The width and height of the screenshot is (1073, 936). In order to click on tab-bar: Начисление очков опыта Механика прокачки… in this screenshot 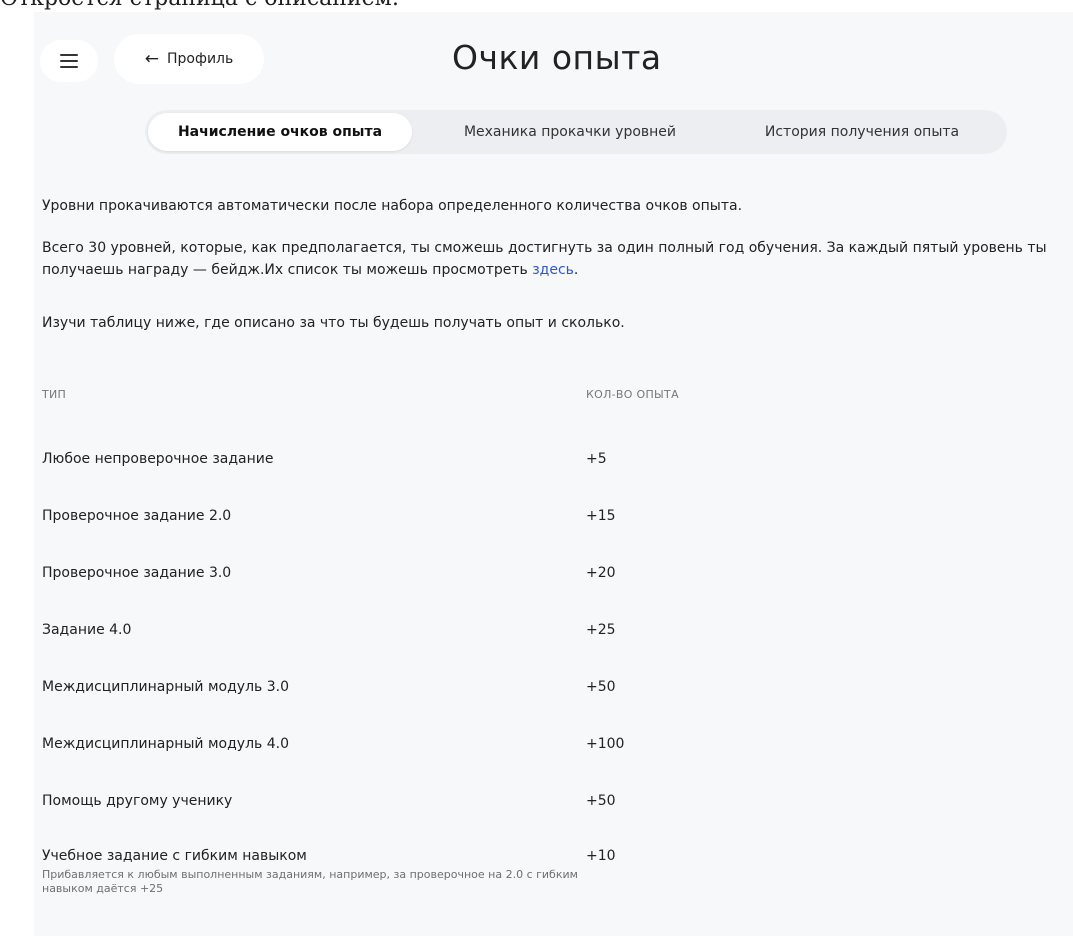, I will do `click(576, 132)`.